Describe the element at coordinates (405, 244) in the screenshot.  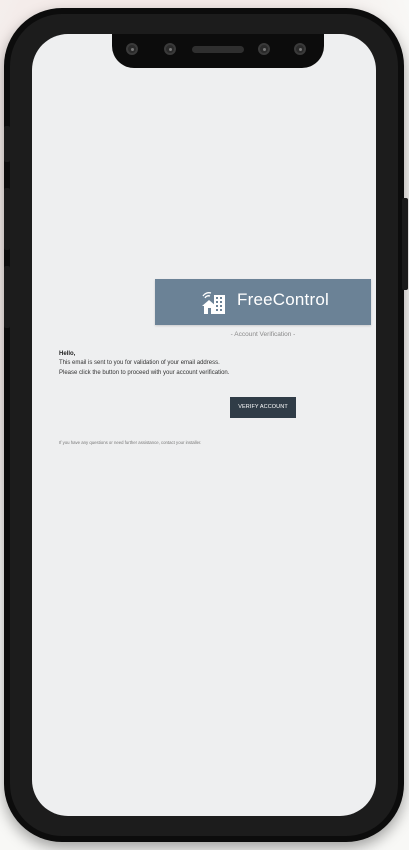
I see `power-button` at that location.